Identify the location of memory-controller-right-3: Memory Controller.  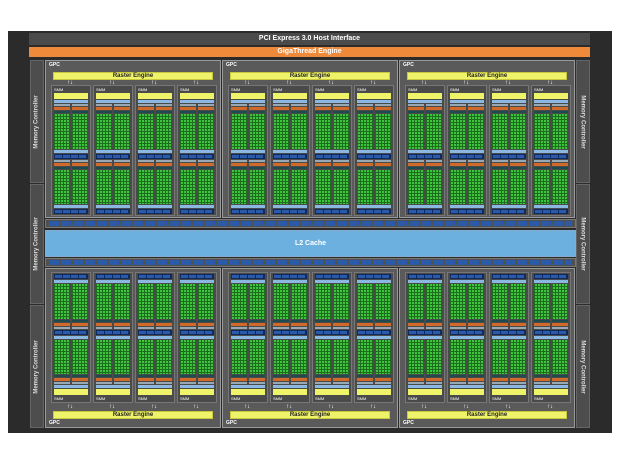
(583, 366).